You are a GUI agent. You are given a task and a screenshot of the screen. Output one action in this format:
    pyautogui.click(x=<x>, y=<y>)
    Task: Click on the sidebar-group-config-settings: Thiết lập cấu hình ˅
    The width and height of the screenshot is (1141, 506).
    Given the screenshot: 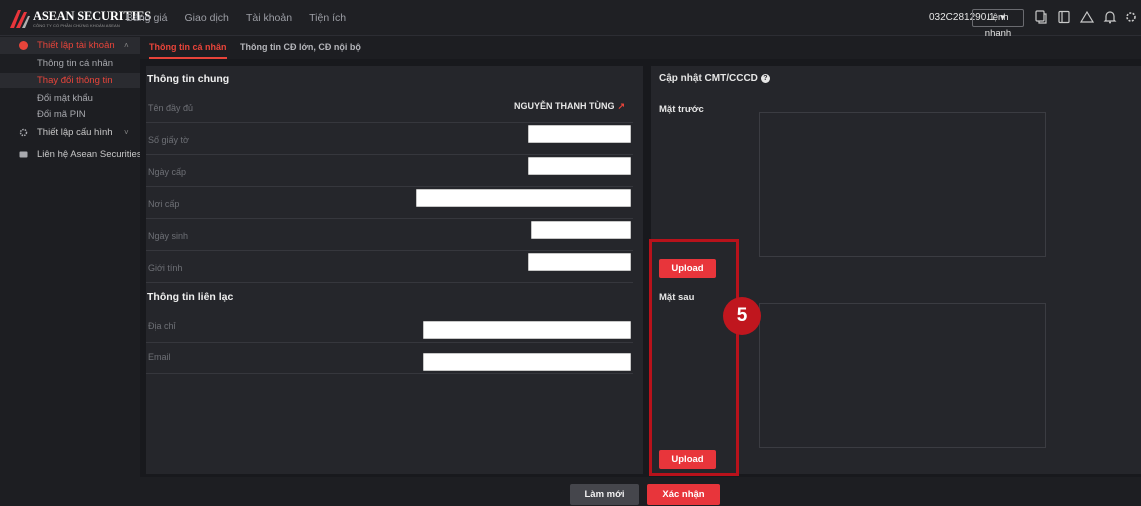 What is the action you would take?
    pyautogui.click(x=70, y=132)
    